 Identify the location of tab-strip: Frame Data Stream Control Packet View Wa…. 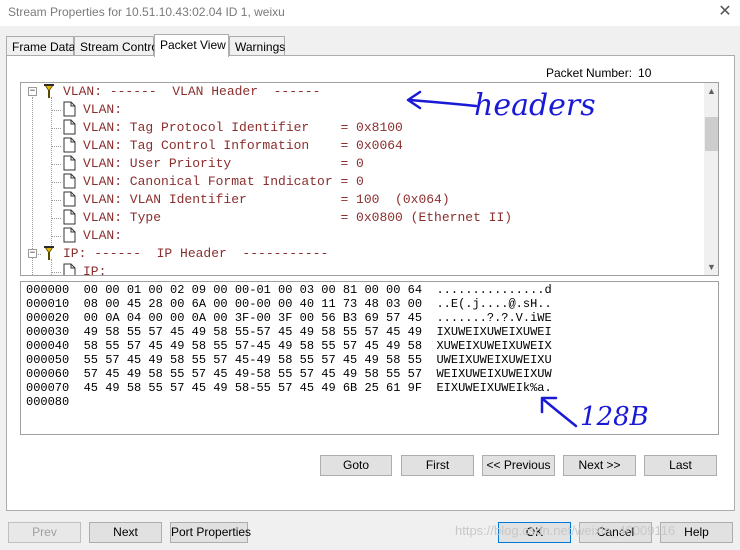
(371, 45).